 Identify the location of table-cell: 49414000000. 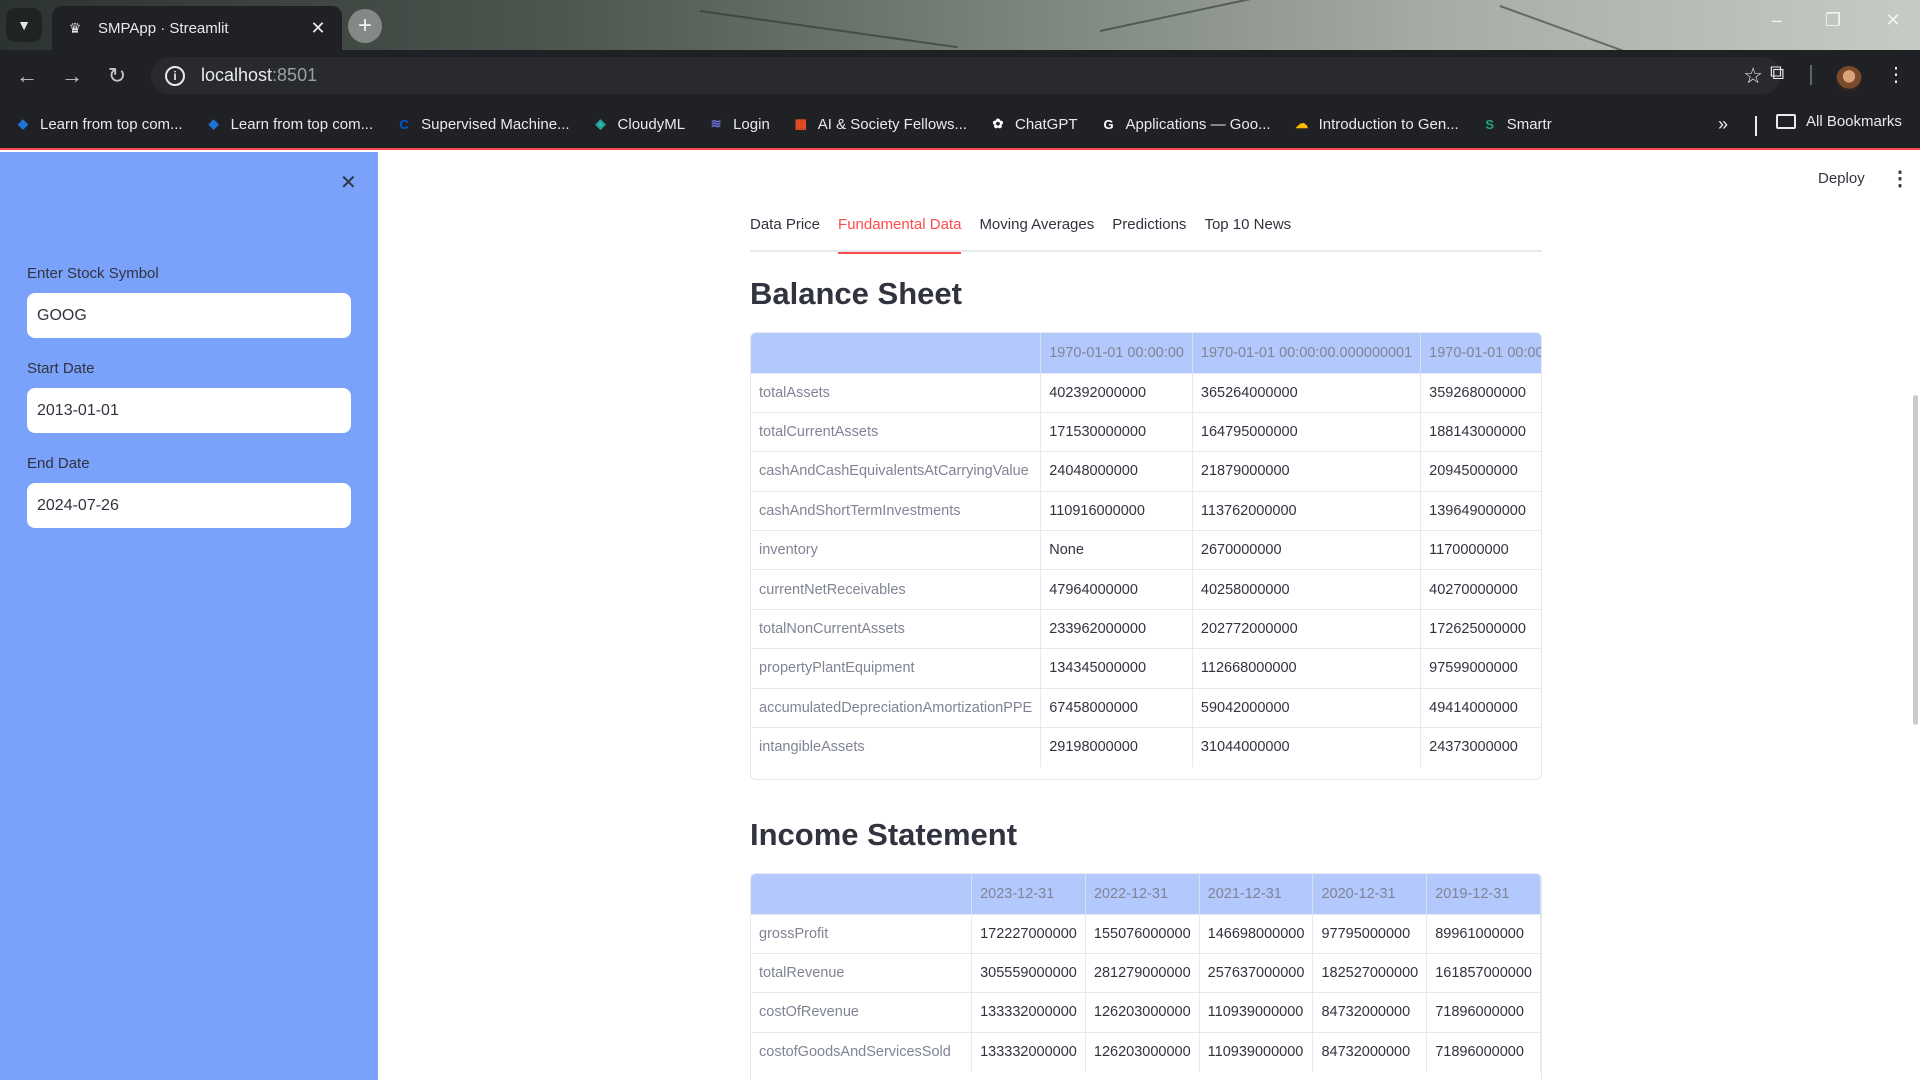
(1480, 707).